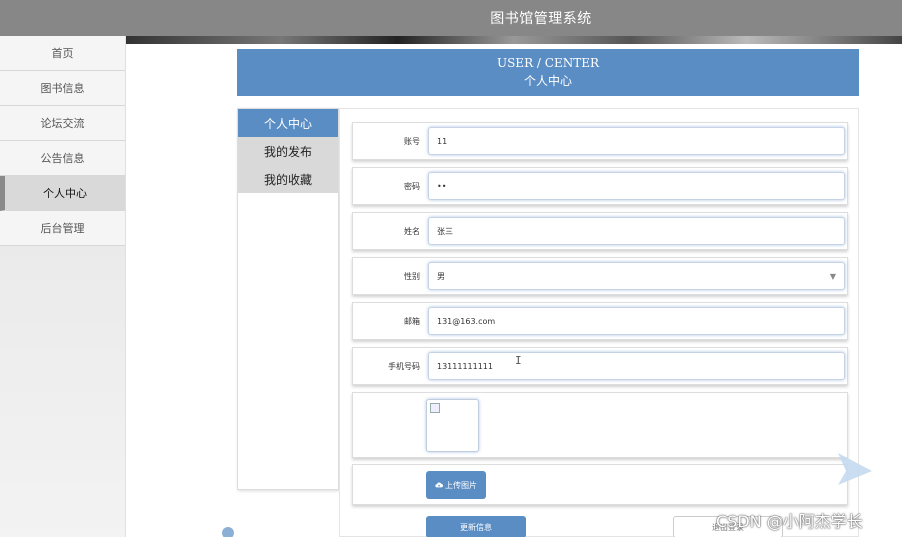 Image resolution: width=902 pixels, height=537 pixels. Describe the element at coordinates (452, 425) in the screenshot. I see `avatar` at that location.